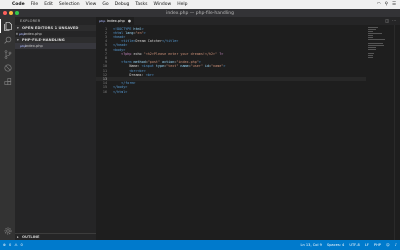  Describe the element at coordinates (43, 40) in the screenshot. I see `project-folder-label: PHP-FILE-HANDLING` at that location.